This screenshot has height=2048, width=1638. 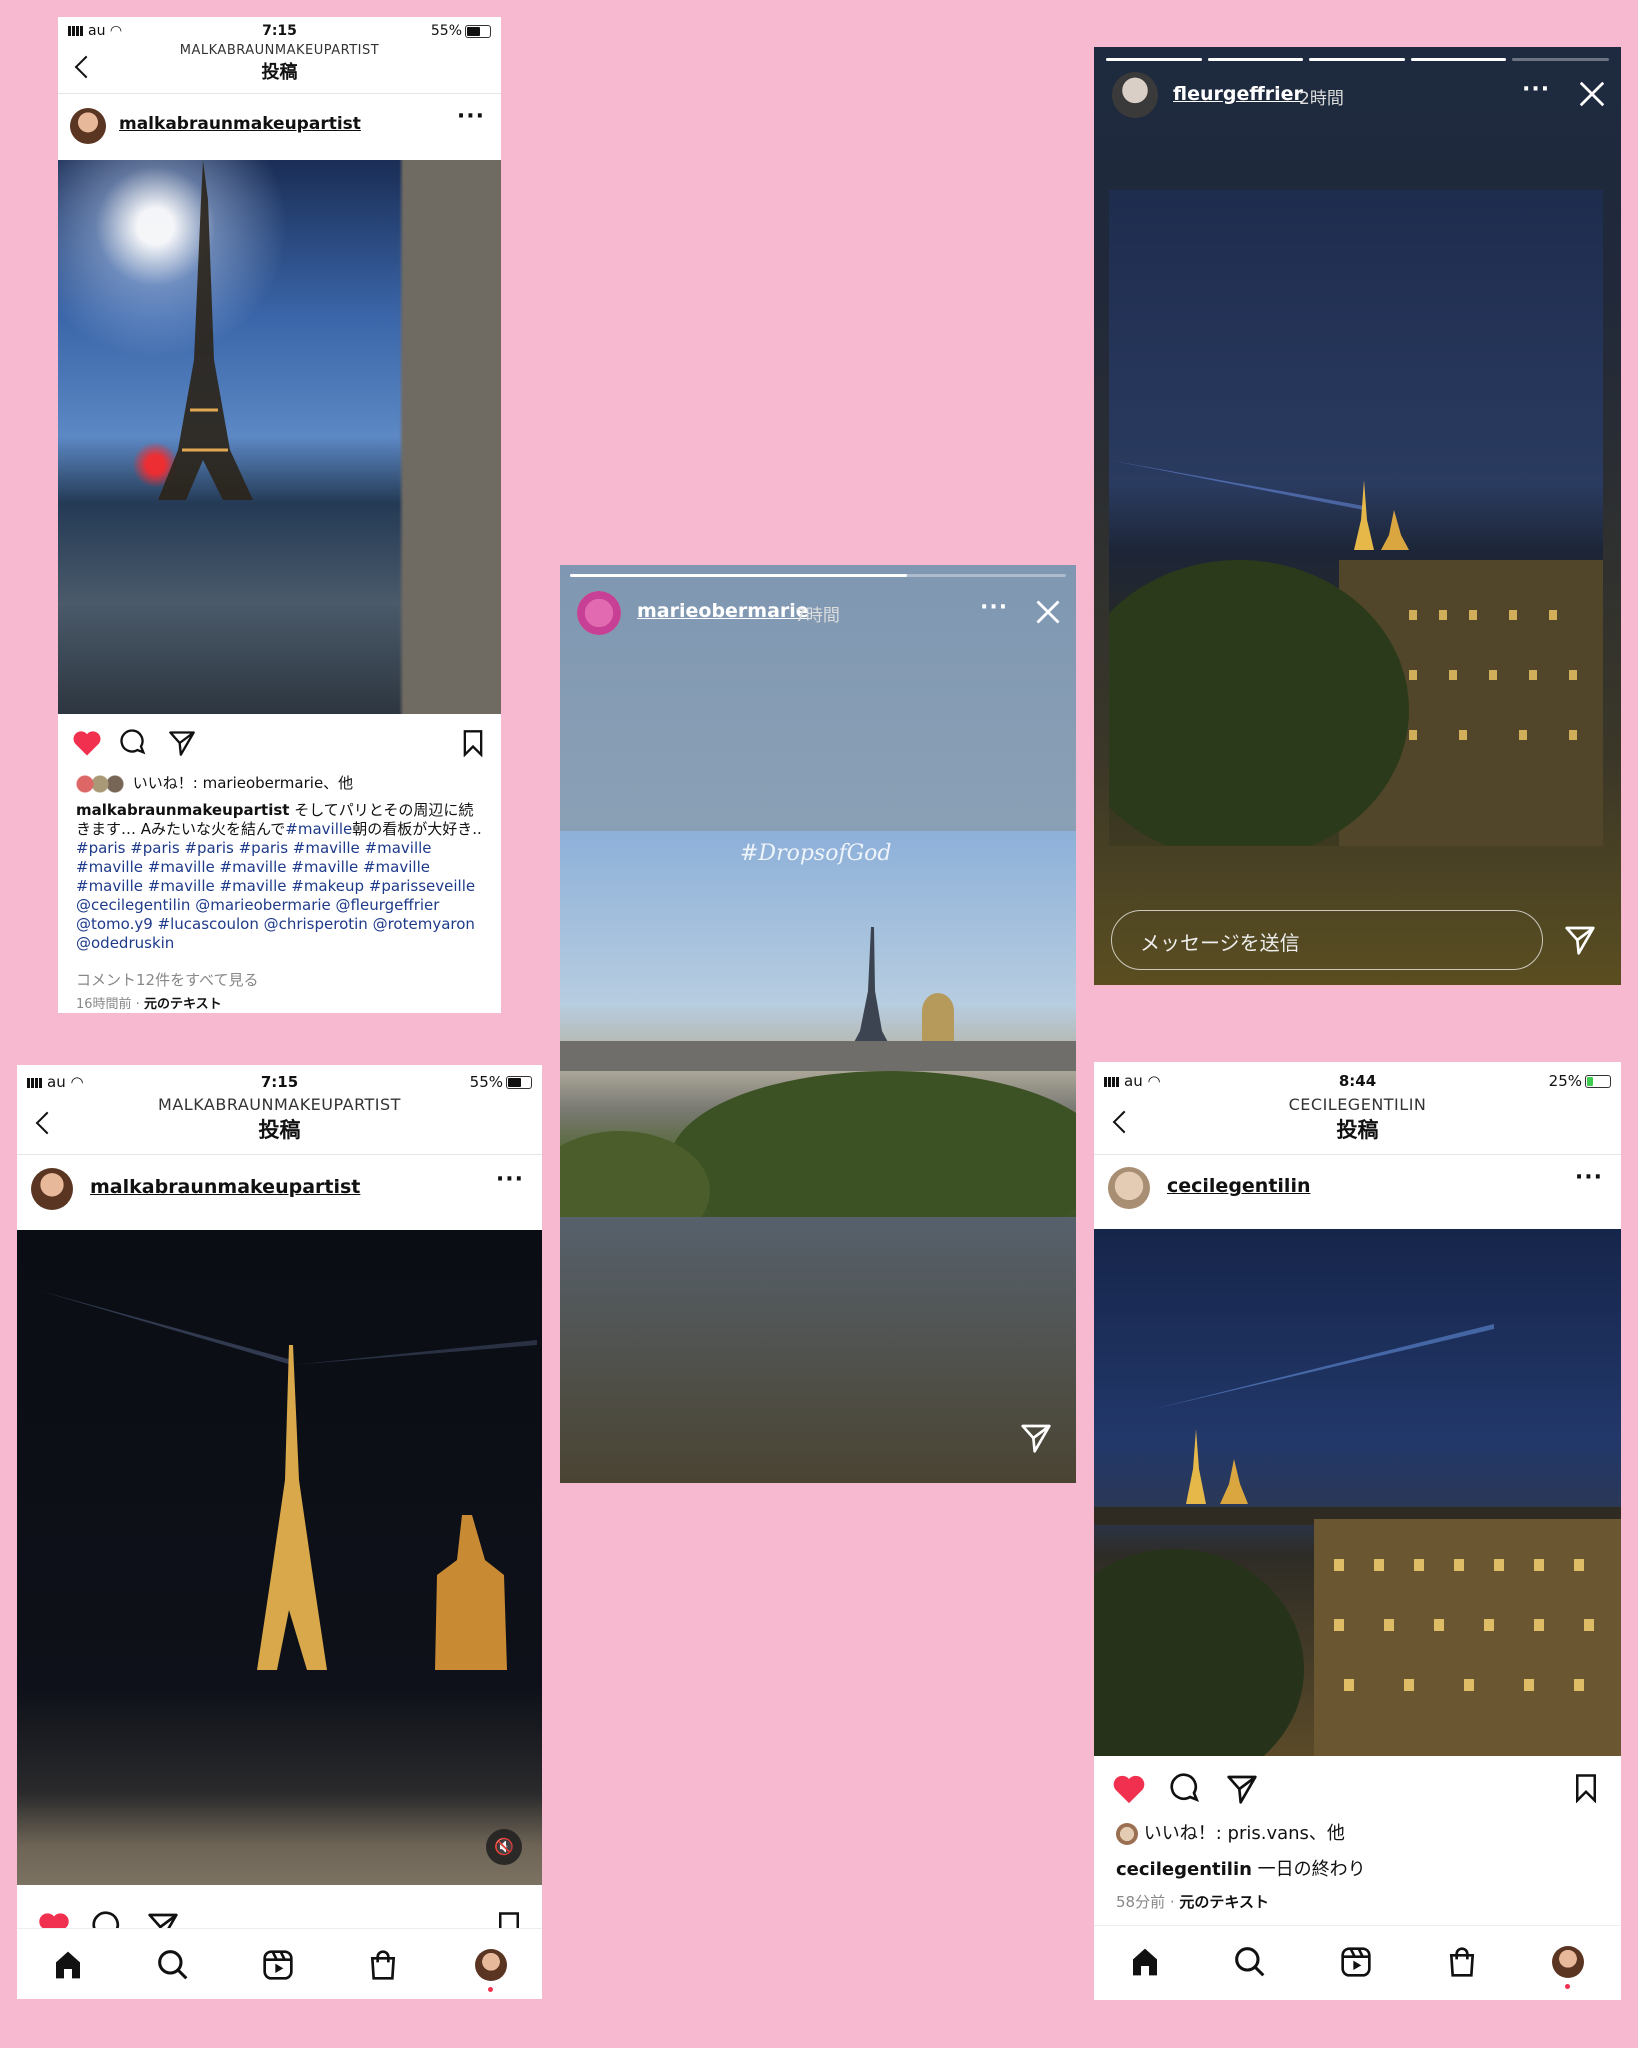 What do you see at coordinates (1357, 1104) in the screenshot?
I see `header-account: CECILEGENTILIN` at bounding box center [1357, 1104].